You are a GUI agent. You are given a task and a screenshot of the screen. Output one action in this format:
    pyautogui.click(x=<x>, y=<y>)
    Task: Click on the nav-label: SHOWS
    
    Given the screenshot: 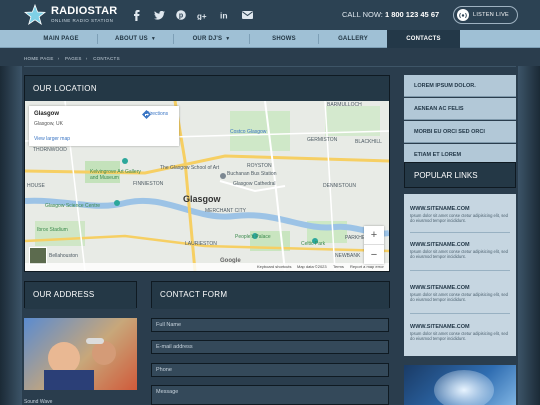 What is the action you would take?
    pyautogui.click(x=284, y=39)
    